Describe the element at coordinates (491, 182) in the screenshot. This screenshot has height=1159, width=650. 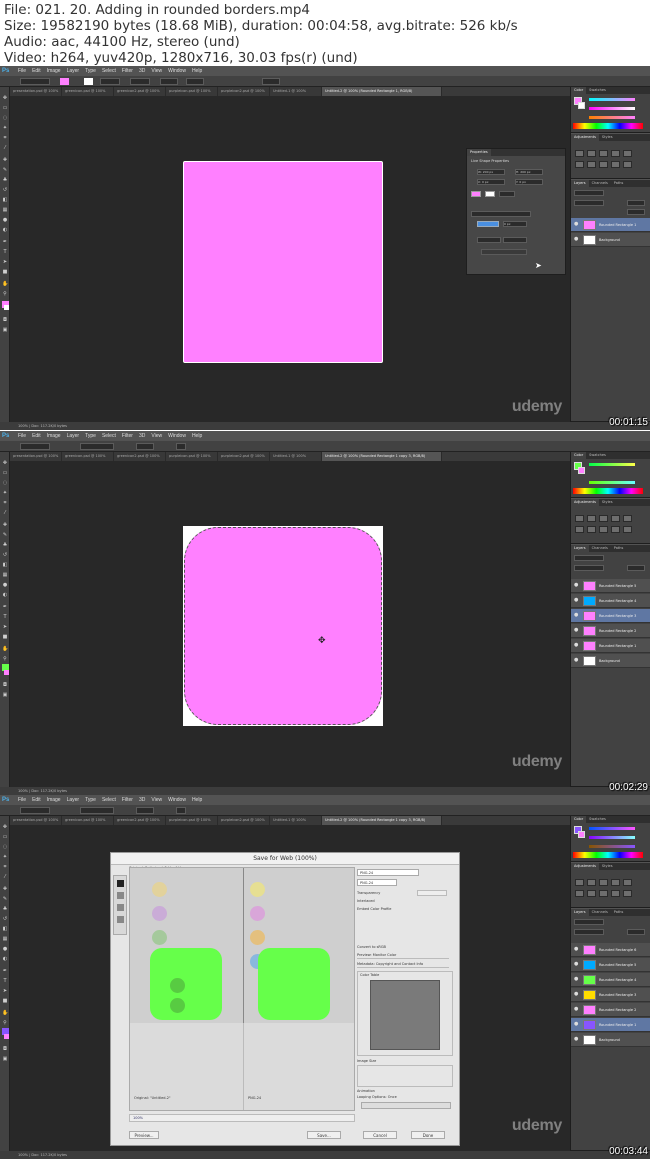
I see `prop-x-field: X: 0 px` at that location.